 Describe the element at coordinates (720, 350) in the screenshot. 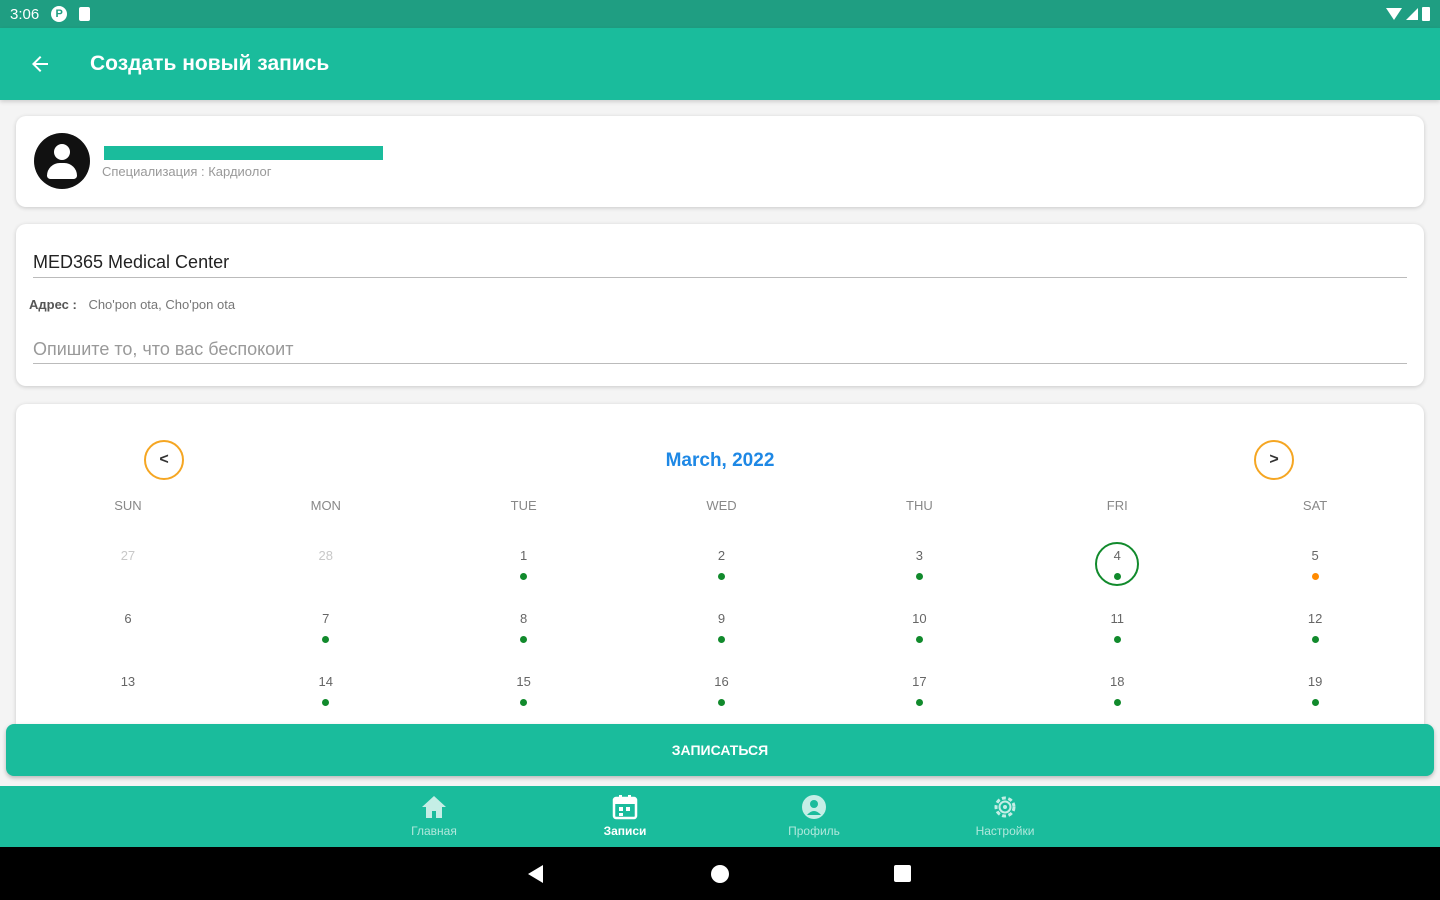

I see `complaint-input` at that location.